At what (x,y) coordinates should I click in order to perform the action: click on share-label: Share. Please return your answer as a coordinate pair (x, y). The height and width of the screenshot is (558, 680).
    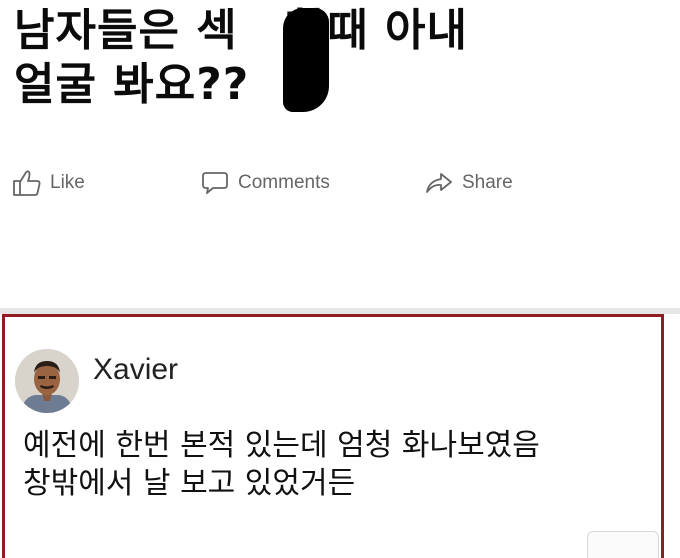
    Looking at the image, I should click on (487, 182).